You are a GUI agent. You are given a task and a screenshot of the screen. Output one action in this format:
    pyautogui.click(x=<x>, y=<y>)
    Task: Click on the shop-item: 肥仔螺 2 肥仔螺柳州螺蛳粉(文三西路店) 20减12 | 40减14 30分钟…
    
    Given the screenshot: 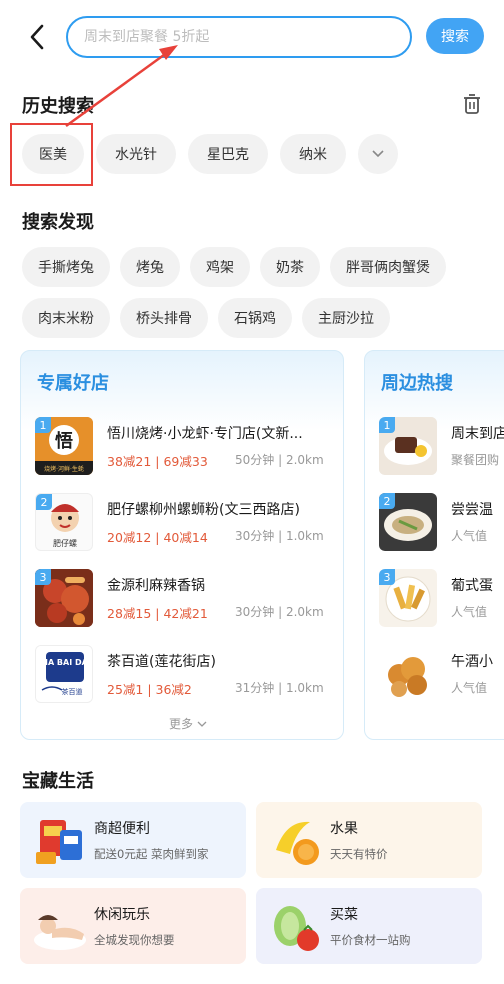 What is the action you would take?
    pyautogui.click(x=189, y=525)
    